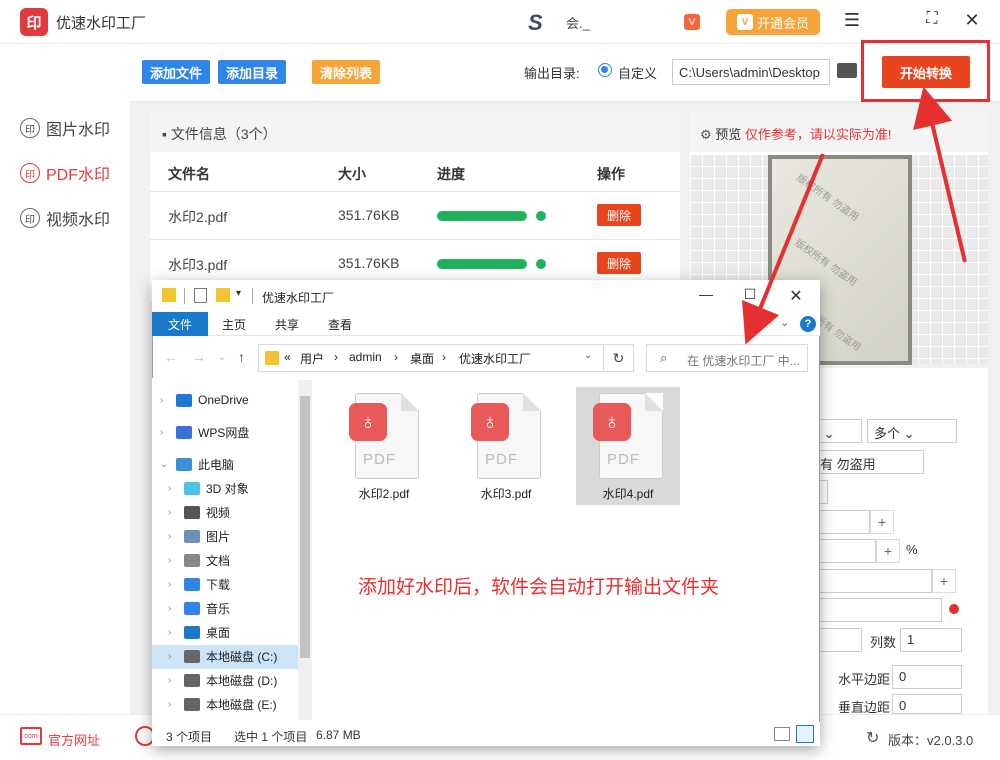 The width and height of the screenshot is (1000, 760). Describe the element at coordinates (706, 294) in the screenshot. I see `minimize-icon: —` at that location.